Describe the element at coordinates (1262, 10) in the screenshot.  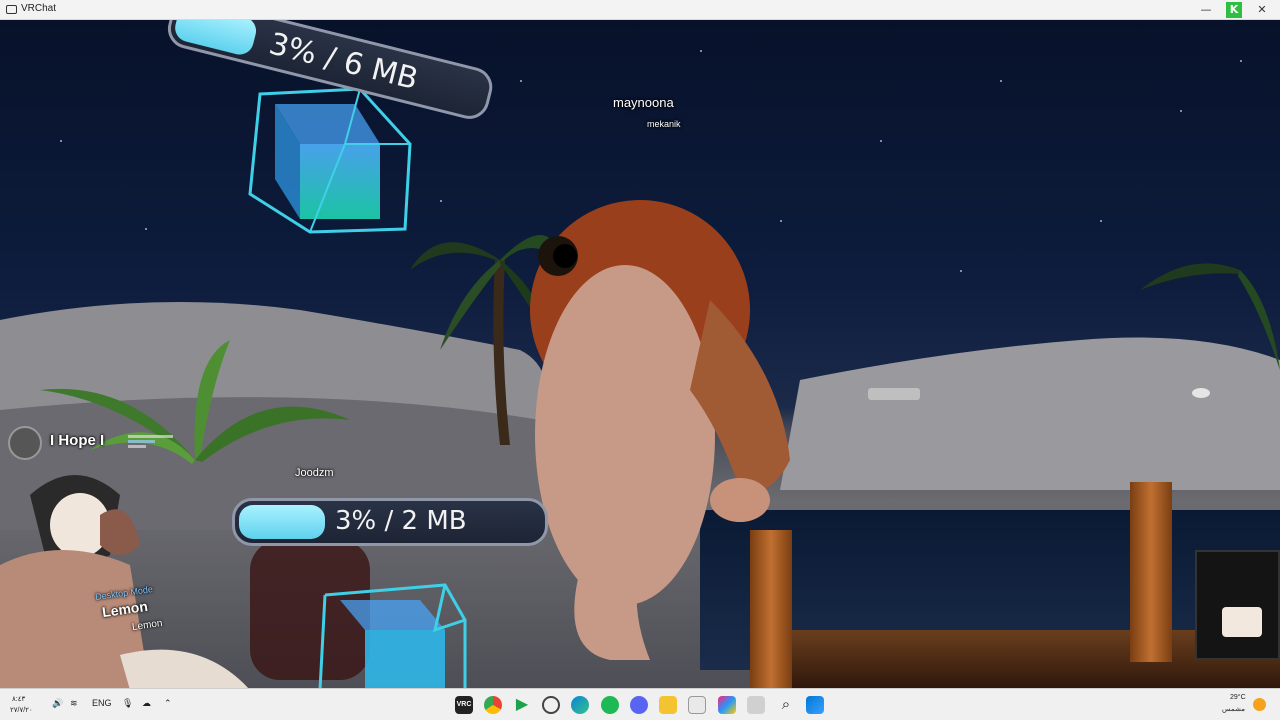
I see `close-button: ✕` at that location.